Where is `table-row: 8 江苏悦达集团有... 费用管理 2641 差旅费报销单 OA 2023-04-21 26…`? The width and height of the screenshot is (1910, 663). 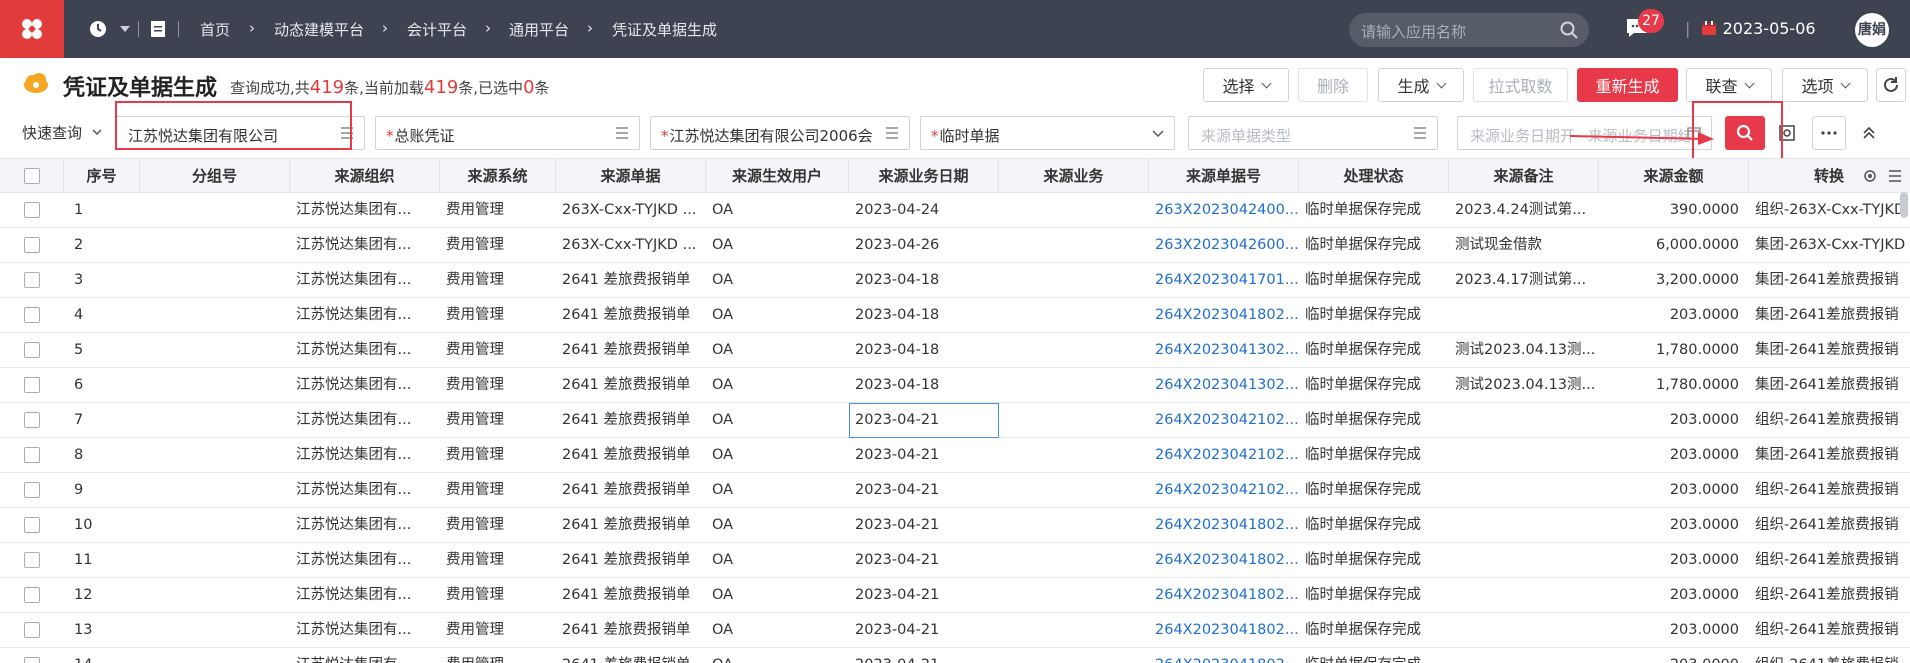 table-row: 8 江苏悦达集团有... 费用管理 2641 差旅费报销单 OA 2023-04-21 26… is located at coordinates (955, 455).